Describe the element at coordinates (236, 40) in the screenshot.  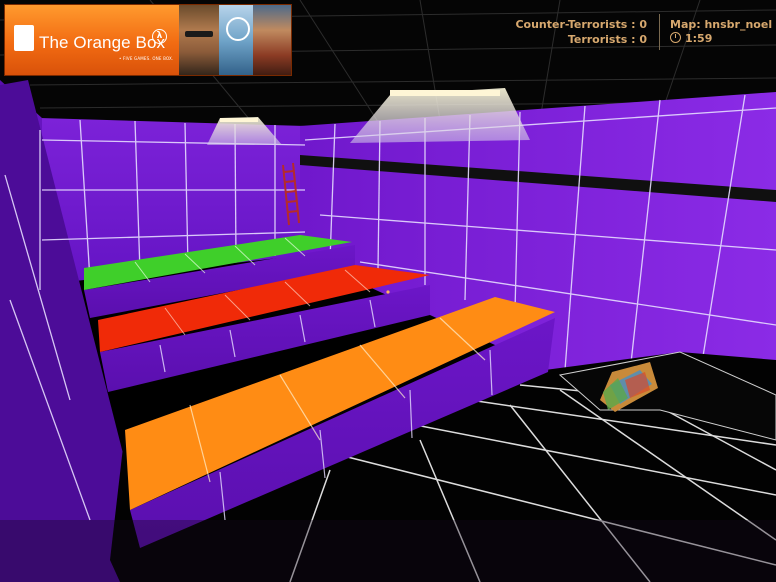
I see `portal-portrait` at that location.